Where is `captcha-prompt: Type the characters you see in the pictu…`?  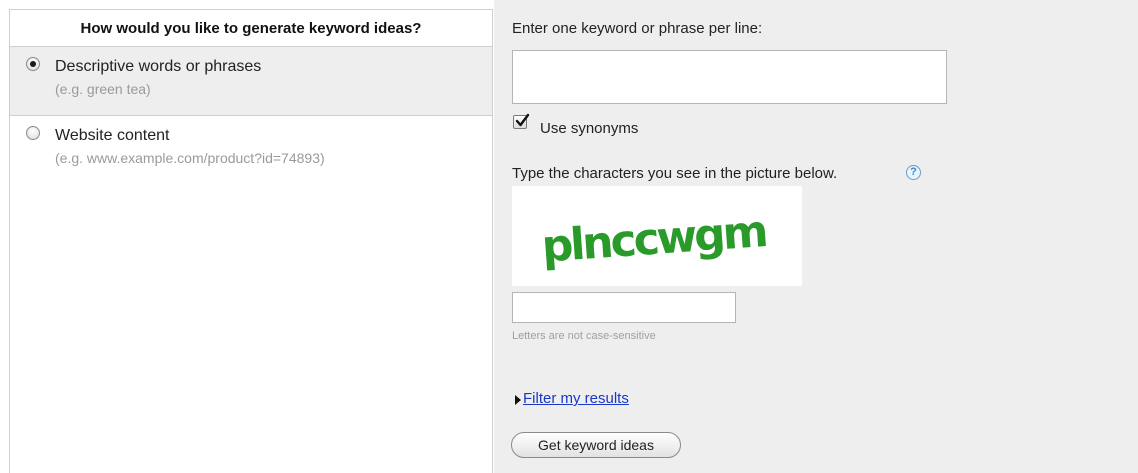 captcha-prompt: Type the characters you see in the pictu… is located at coordinates (675, 173).